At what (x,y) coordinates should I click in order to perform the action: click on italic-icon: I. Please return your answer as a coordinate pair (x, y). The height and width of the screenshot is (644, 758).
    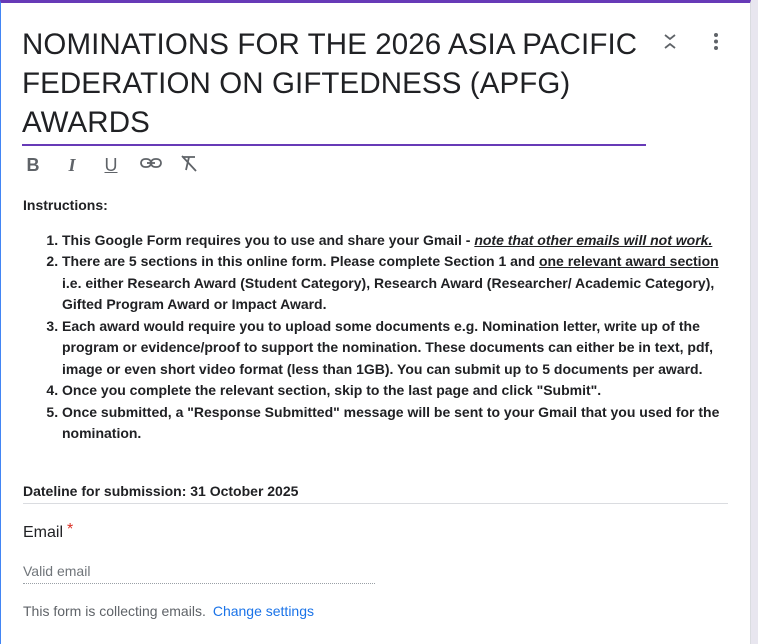
    Looking at the image, I should click on (72, 164).